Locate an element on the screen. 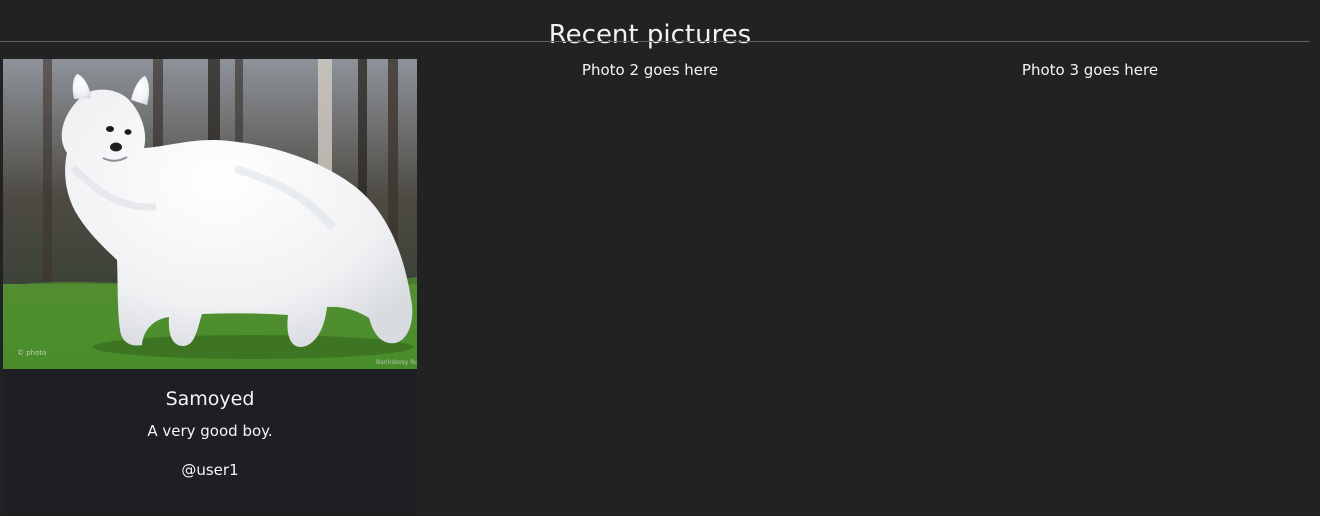 The image size is (1320, 516). photo-3-placeholder: Photo 3 goes here is located at coordinates (1090, 70).